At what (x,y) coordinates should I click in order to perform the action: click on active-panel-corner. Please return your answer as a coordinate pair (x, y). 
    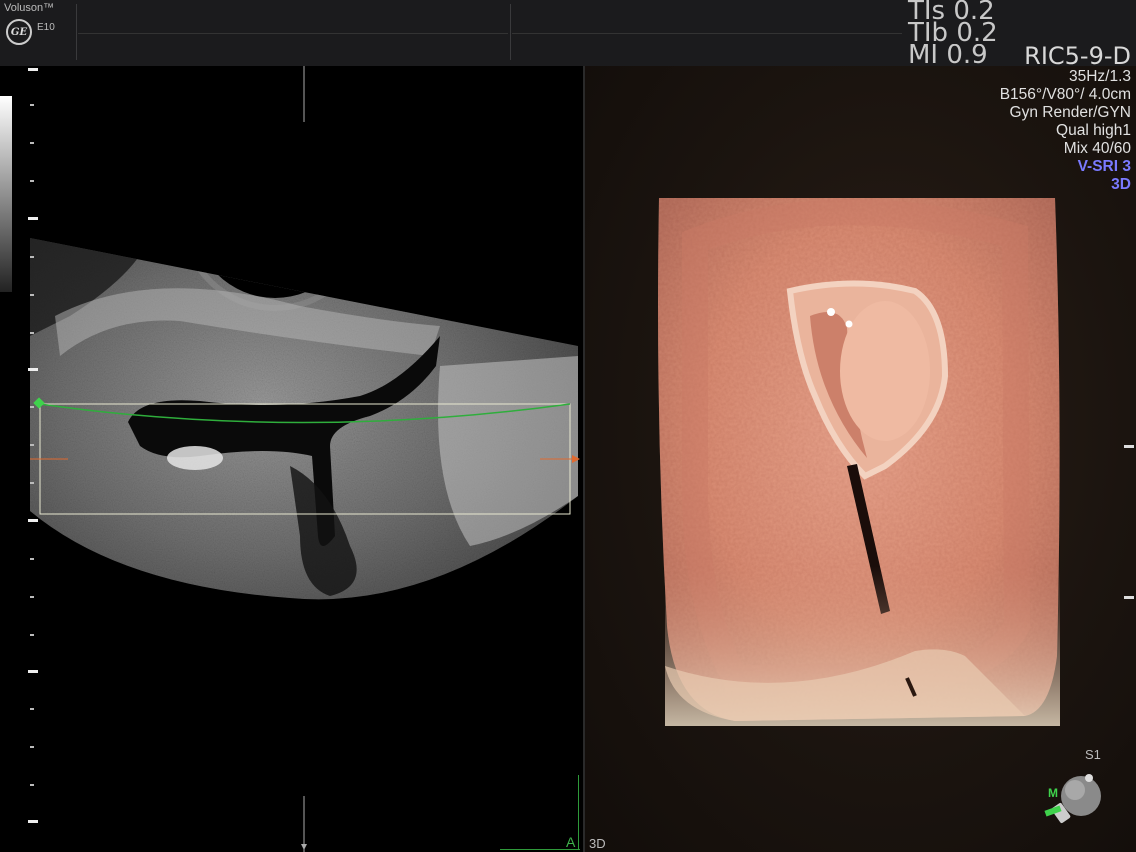
    Looking at the image, I should click on (578, 812).